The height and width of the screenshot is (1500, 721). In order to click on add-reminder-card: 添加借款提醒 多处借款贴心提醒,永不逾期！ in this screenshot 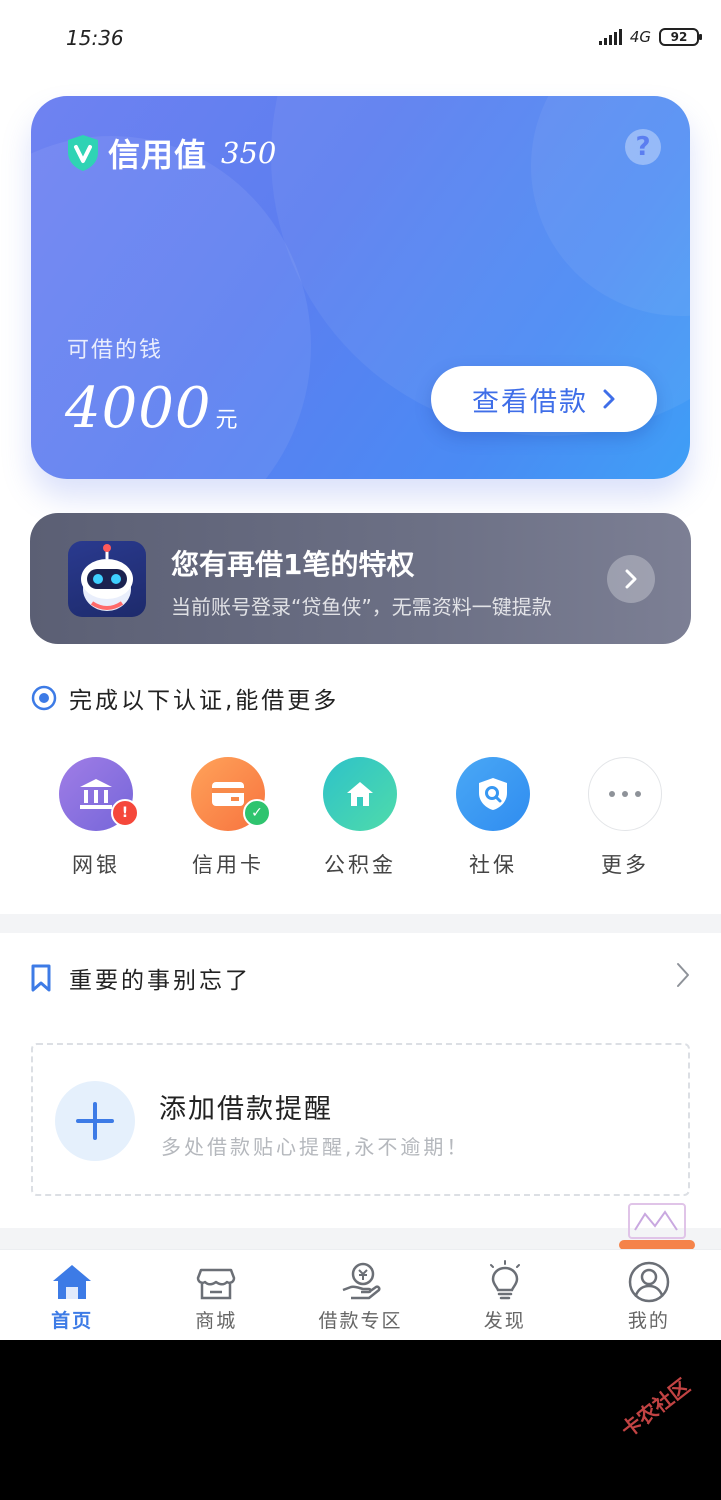, I will do `click(360, 1119)`.